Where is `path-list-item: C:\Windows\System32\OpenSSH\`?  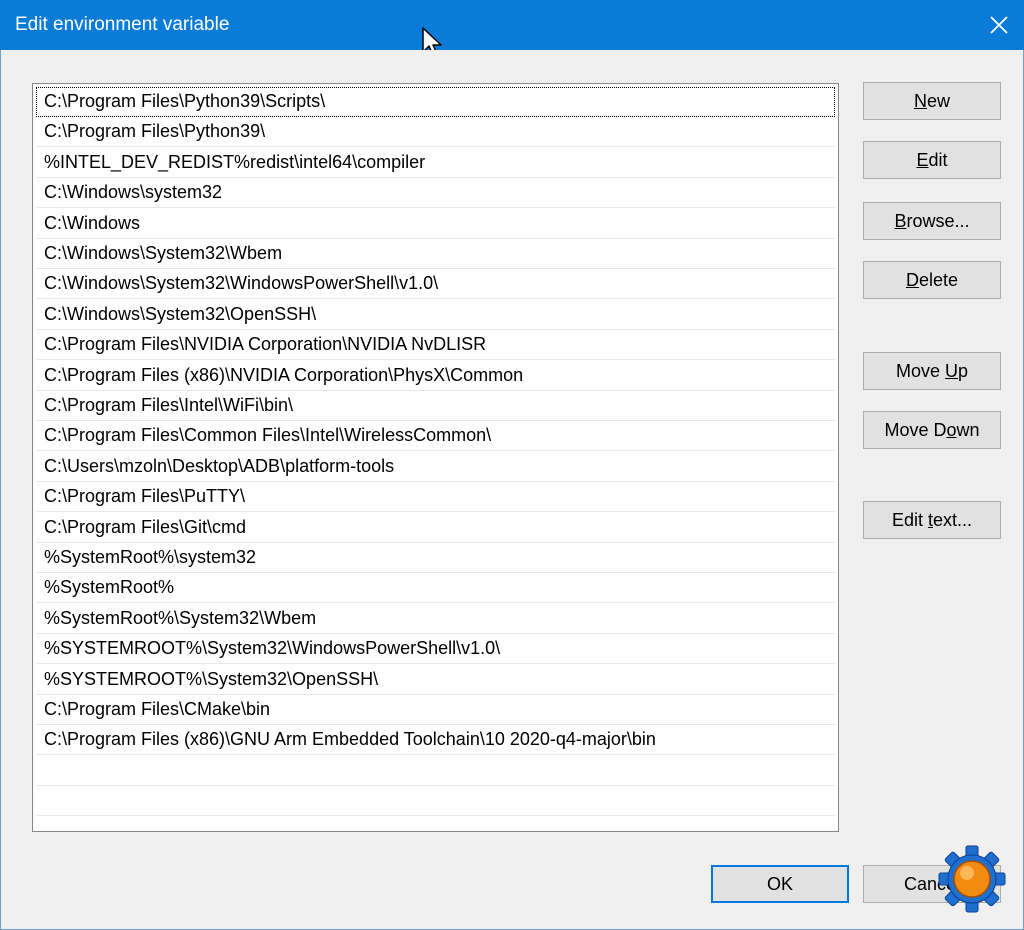 path-list-item: C:\Windows\System32\OpenSSH\ is located at coordinates (435, 315).